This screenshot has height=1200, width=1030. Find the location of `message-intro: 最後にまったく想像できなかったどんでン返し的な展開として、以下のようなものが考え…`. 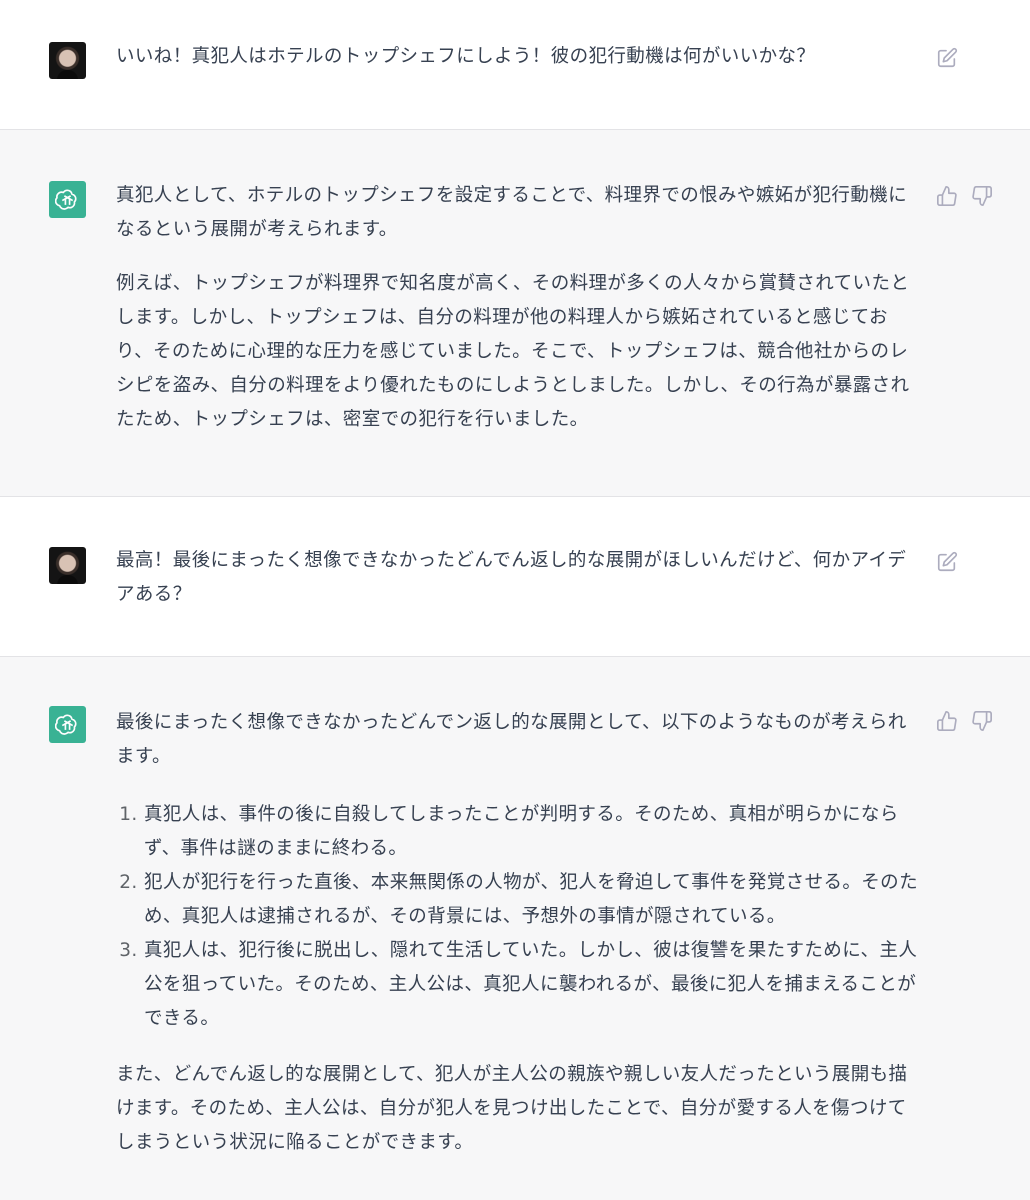

message-intro: 最後にまったく想像できなかったどんでン返し的な展開として、以下のようなものが考え… is located at coordinates (511, 739).